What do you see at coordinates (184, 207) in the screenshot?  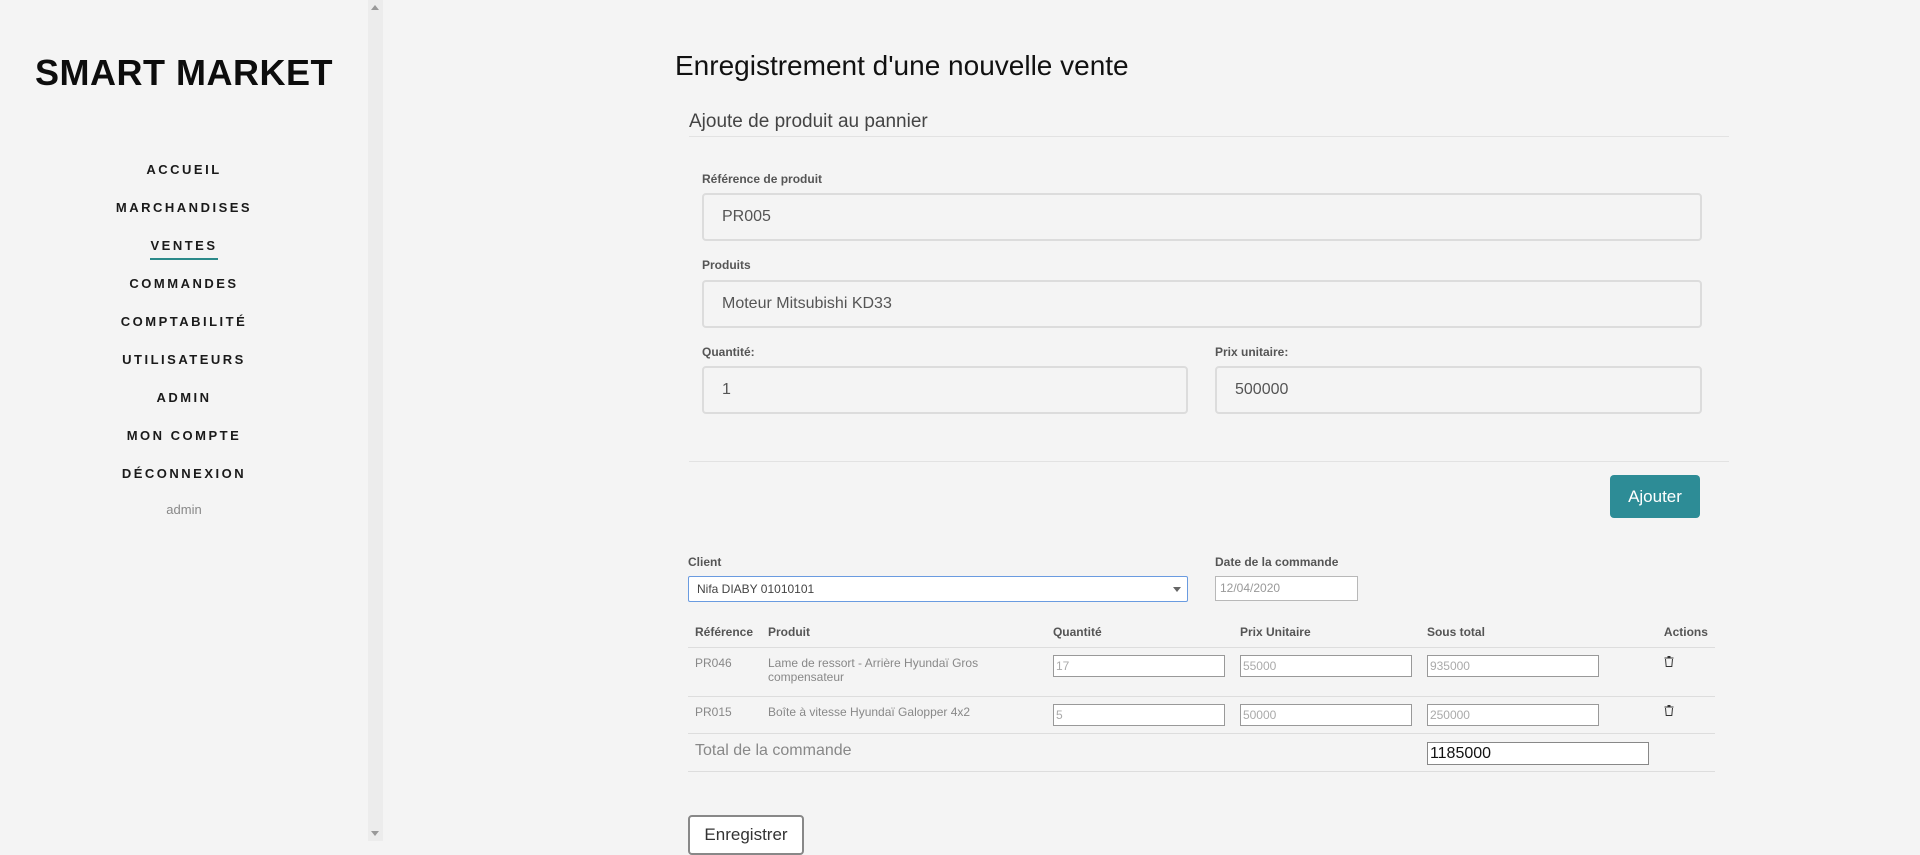 I see `nav-item-label: MARCHANDISES` at bounding box center [184, 207].